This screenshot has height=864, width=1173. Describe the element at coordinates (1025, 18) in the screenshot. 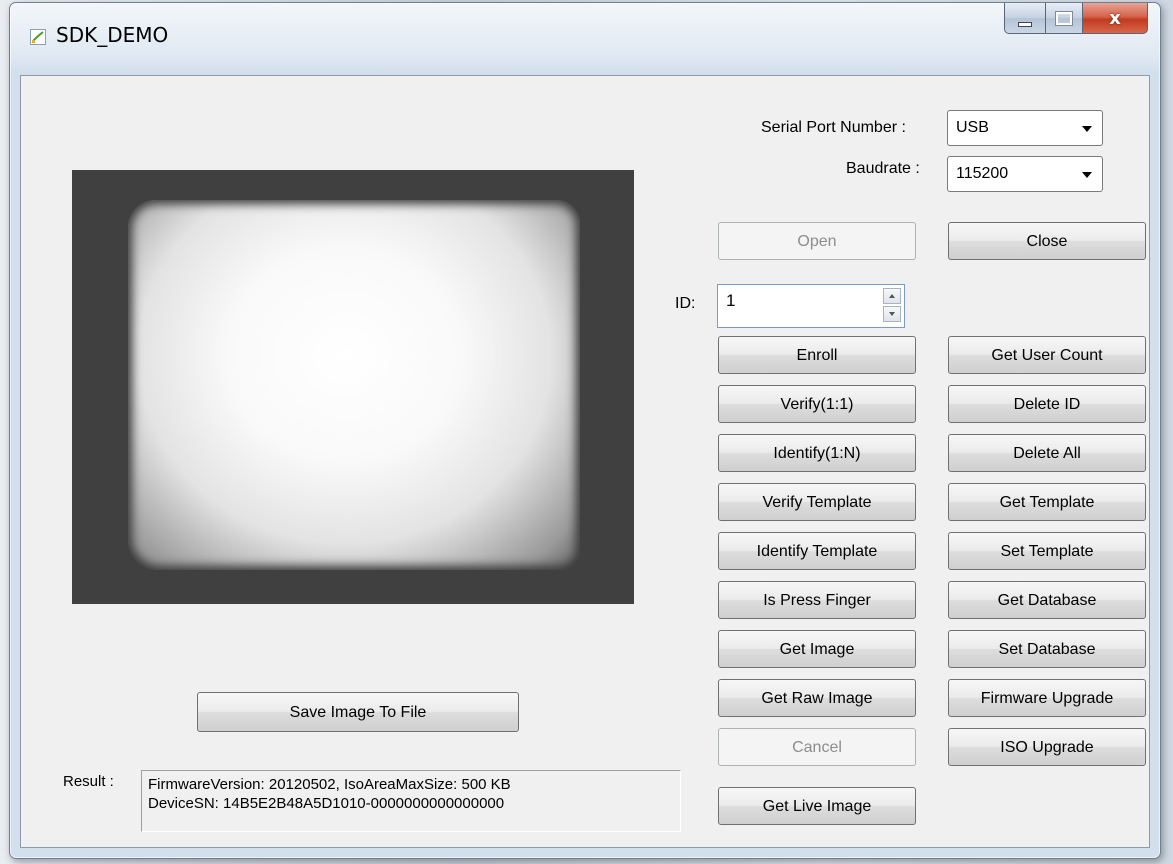

I see `minimize-button` at that location.